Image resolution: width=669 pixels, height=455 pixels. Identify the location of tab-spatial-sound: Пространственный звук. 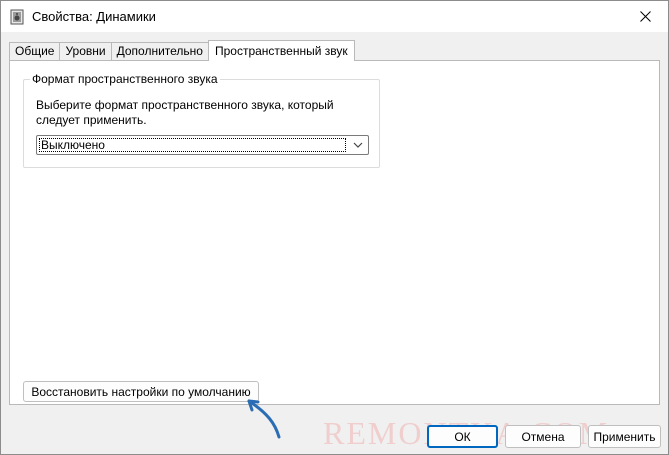
(281, 50).